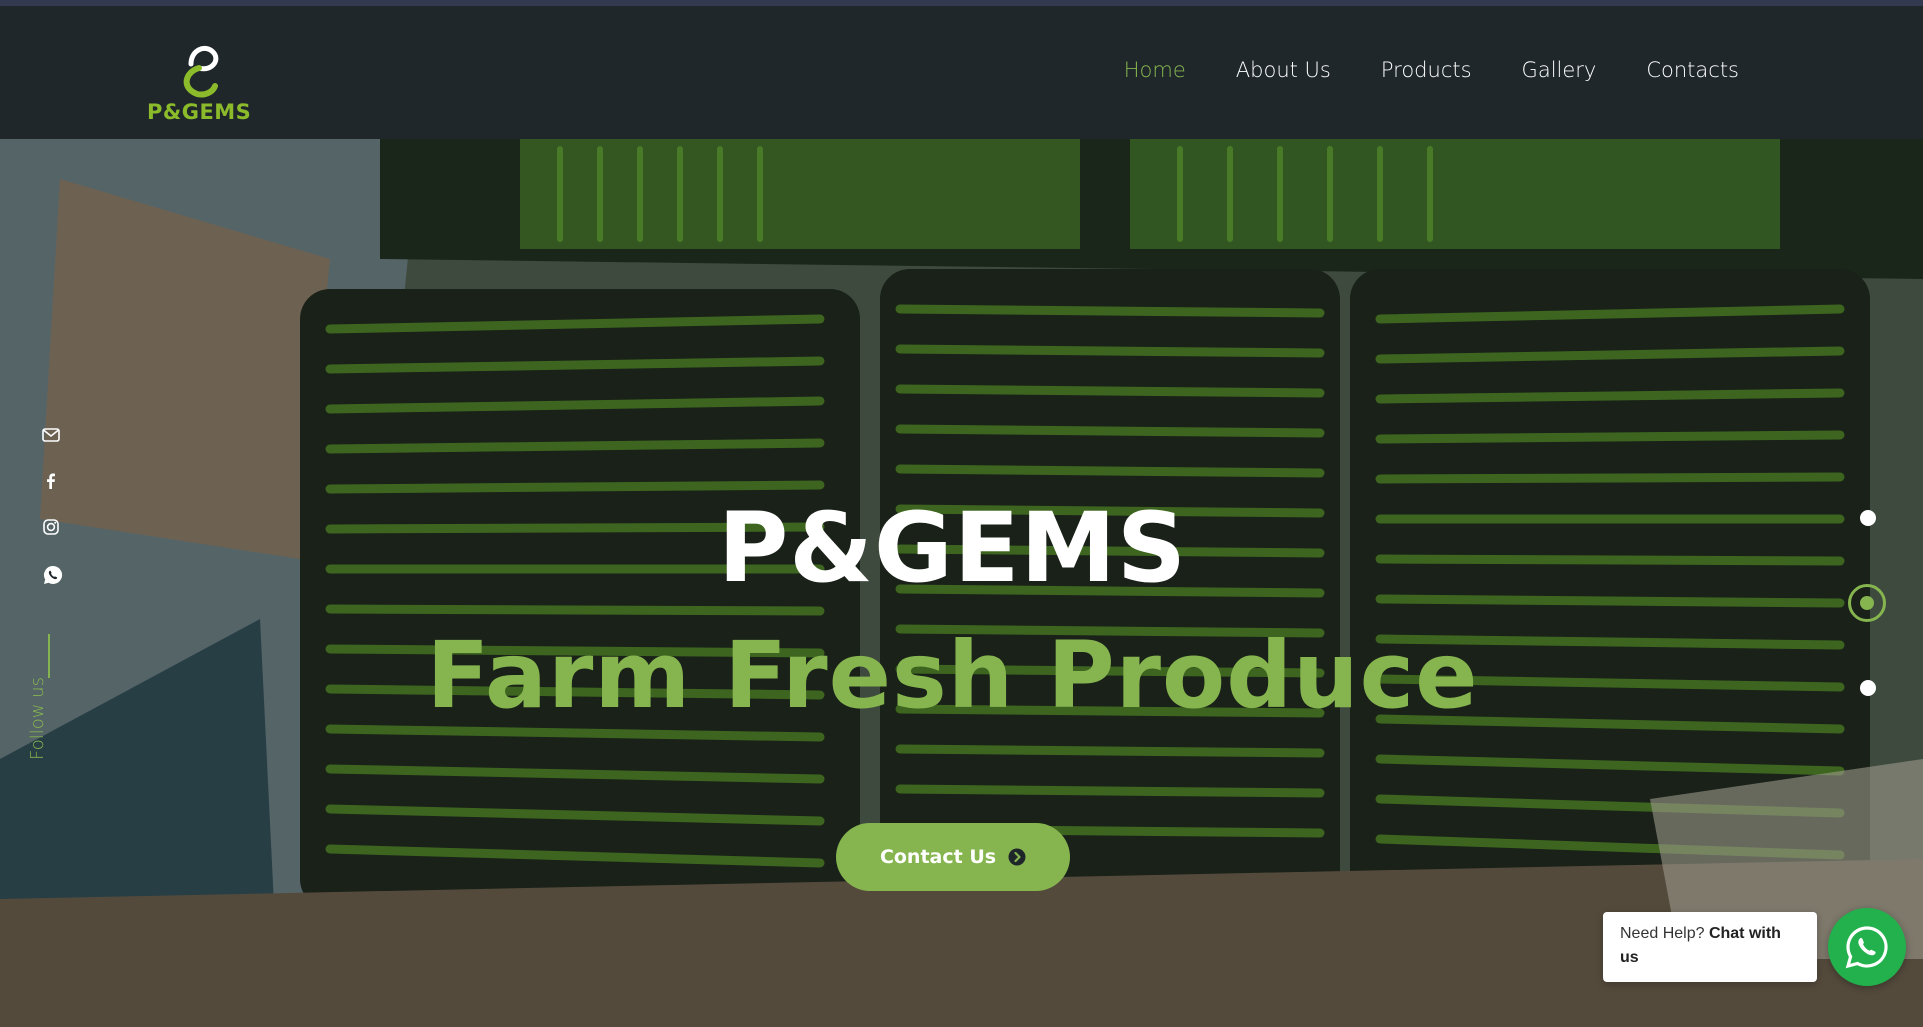 The height and width of the screenshot is (1027, 1923). Describe the element at coordinates (54, 530) in the screenshot. I see `instagram-icon` at that location.